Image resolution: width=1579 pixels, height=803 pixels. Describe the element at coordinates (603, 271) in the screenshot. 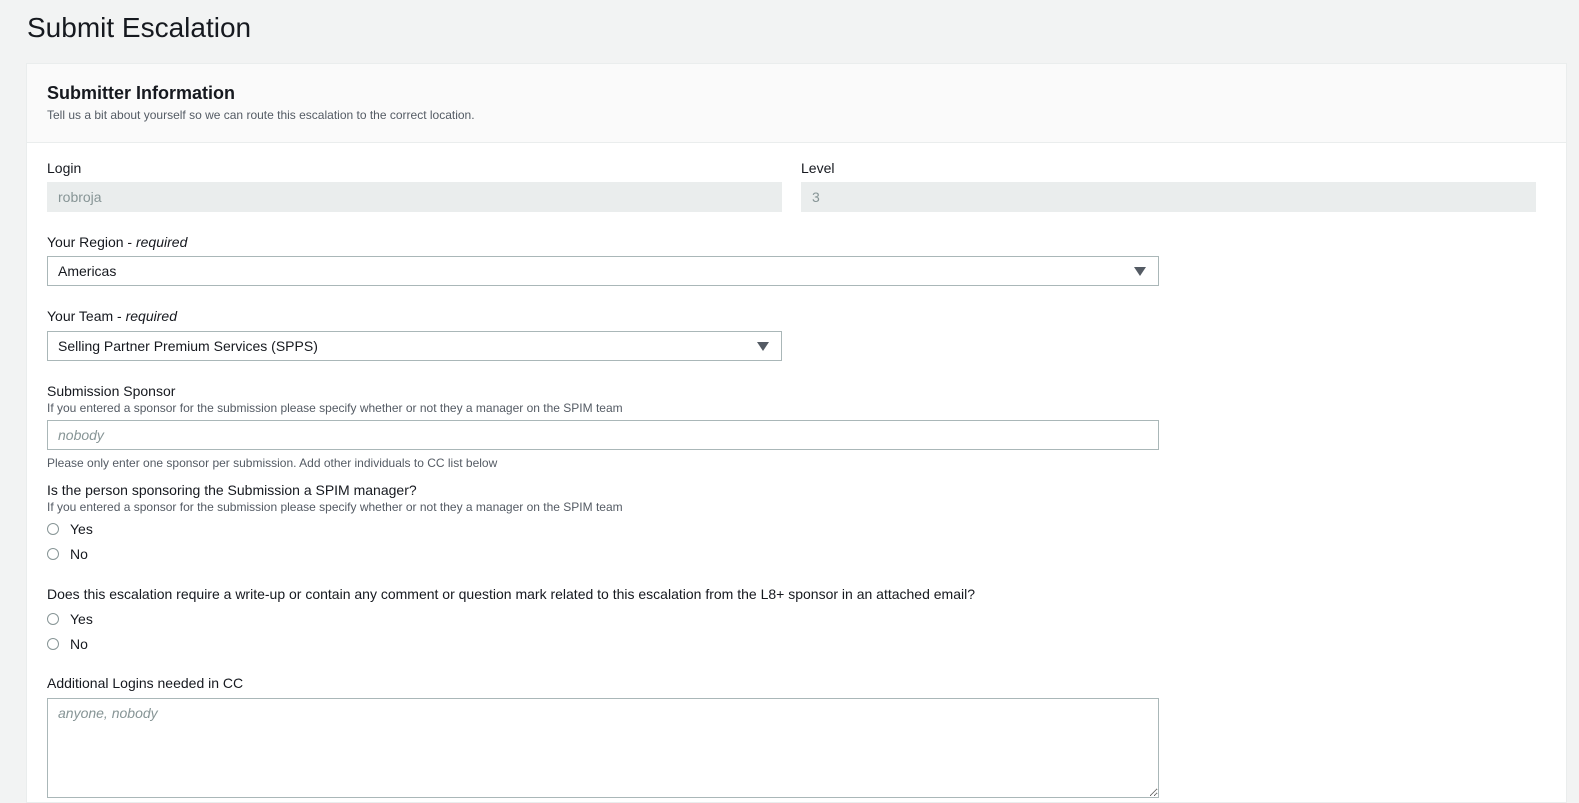

I see `region-select: Americas` at that location.